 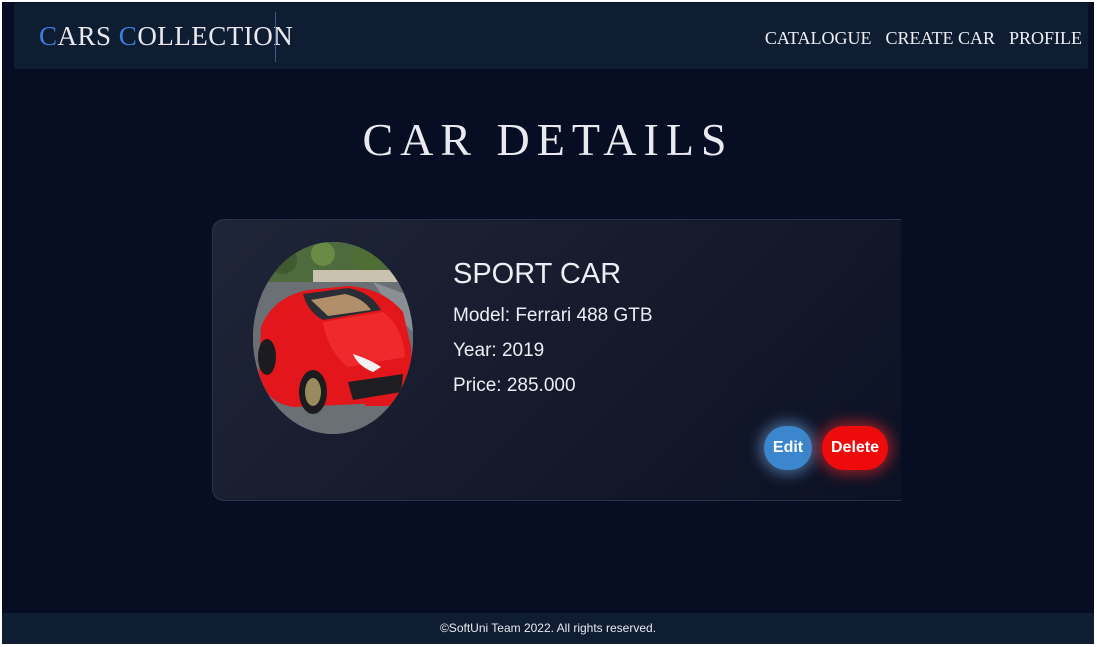 What do you see at coordinates (1045, 38) in the screenshot?
I see `nav-link-profile: PROFILE` at bounding box center [1045, 38].